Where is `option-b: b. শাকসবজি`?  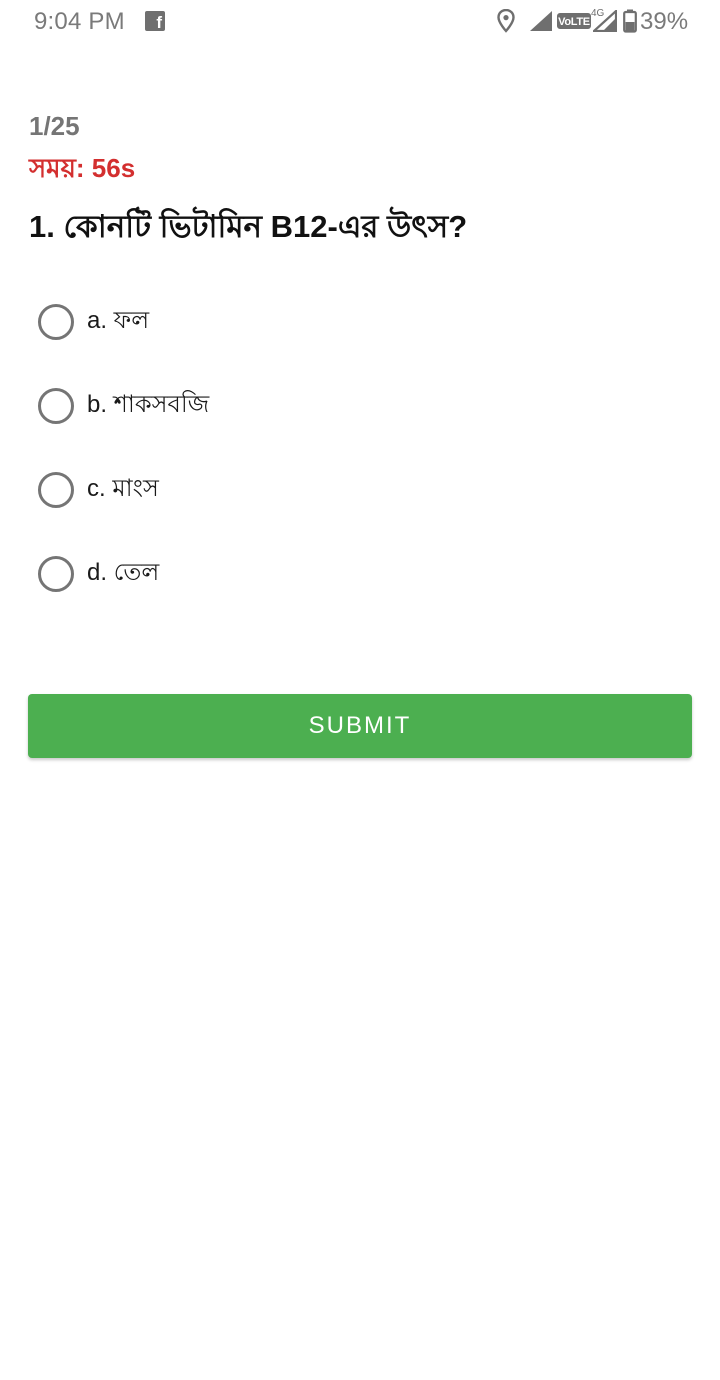
option-b: b. শাকসবজি is located at coordinates (360, 406).